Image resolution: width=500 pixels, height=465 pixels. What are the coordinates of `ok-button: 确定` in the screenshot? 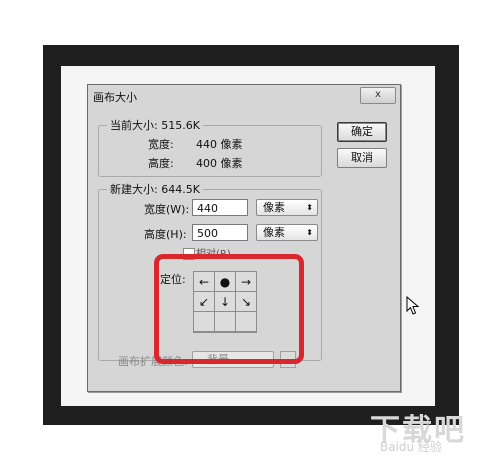 It's located at (362, 132).